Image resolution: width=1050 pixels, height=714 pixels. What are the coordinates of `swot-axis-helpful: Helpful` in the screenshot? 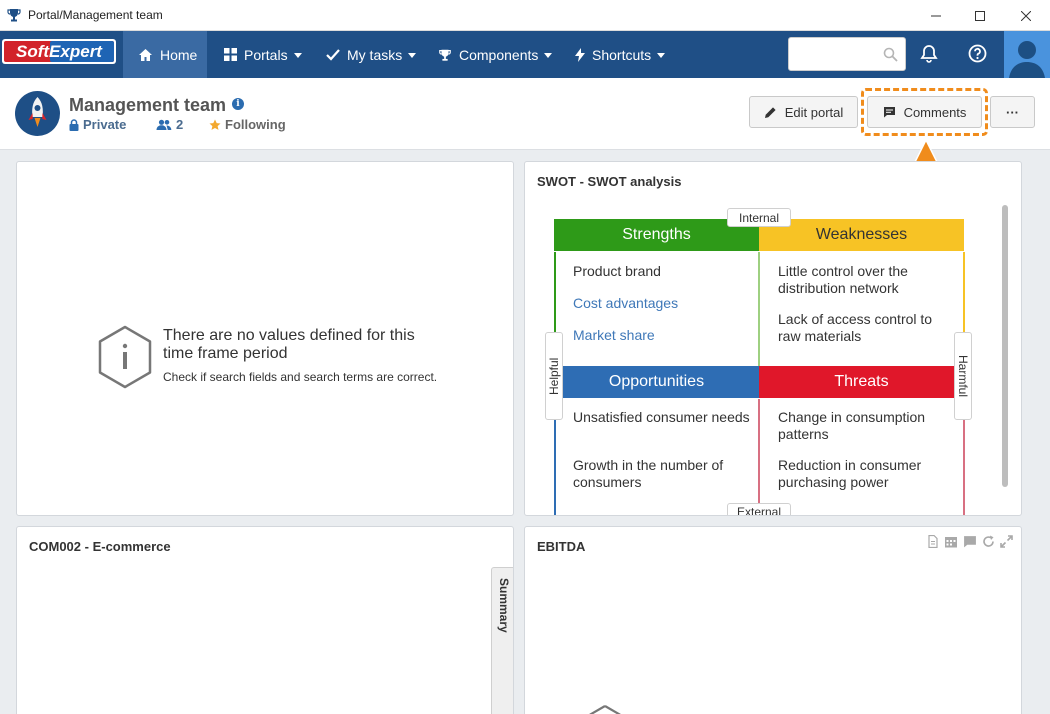 It's located at (554, 376).